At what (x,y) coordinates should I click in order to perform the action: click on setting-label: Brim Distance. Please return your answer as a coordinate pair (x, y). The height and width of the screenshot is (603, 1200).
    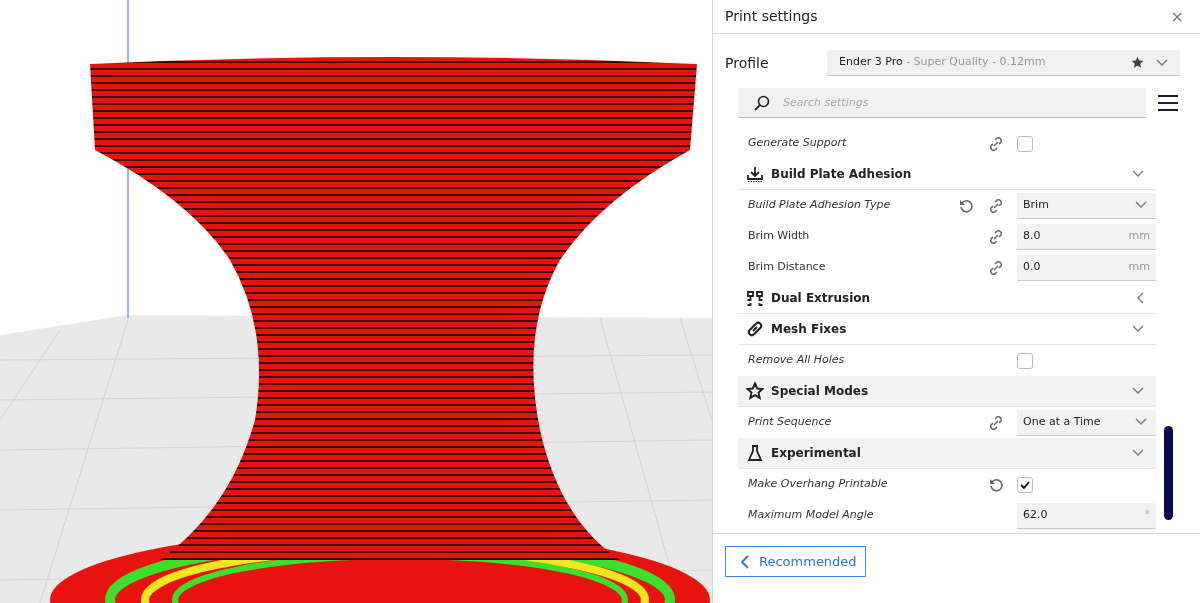
    Looking at the image, I should click on (787, 267).